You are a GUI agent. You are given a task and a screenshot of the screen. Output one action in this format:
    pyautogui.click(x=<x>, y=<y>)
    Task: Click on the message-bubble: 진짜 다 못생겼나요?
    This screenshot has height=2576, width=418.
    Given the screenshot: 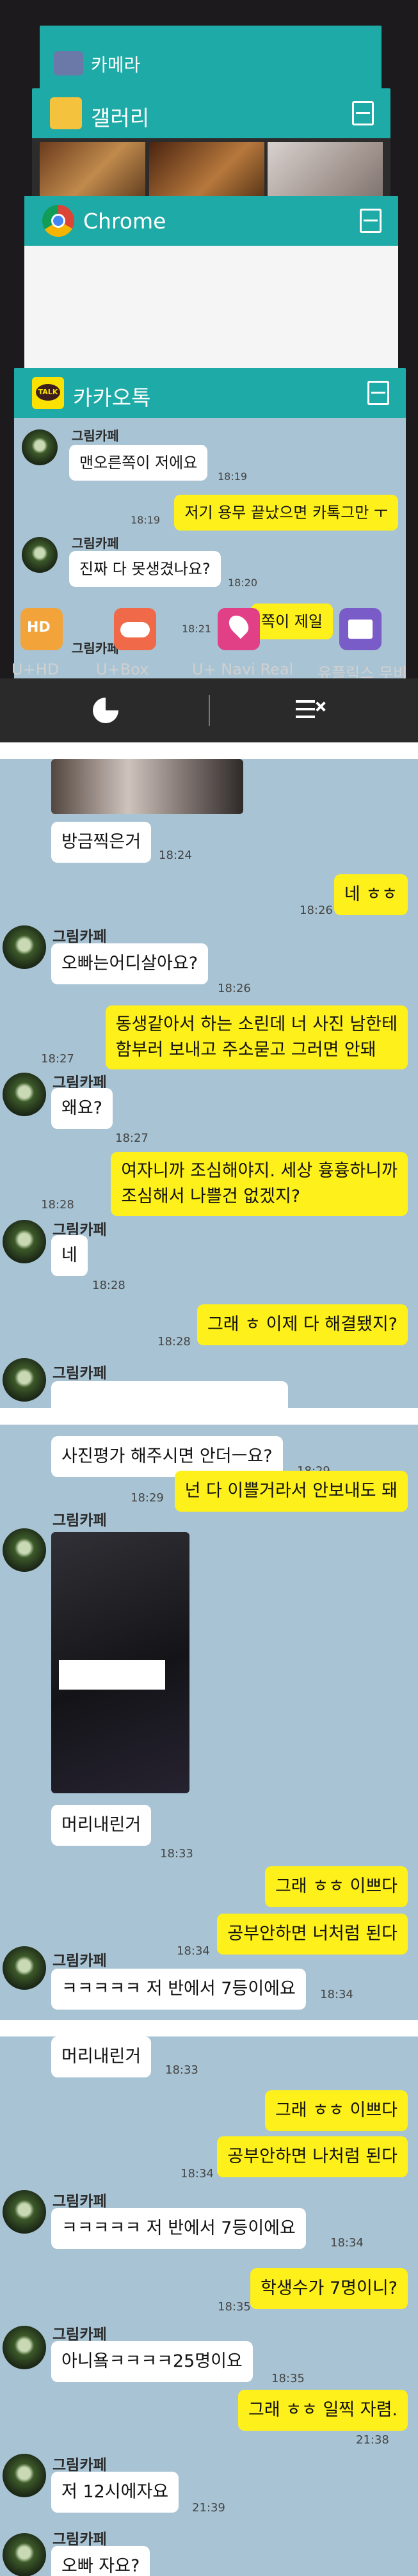 What is the action you would take?
    pyautogui.click(x=145, y=569)
    